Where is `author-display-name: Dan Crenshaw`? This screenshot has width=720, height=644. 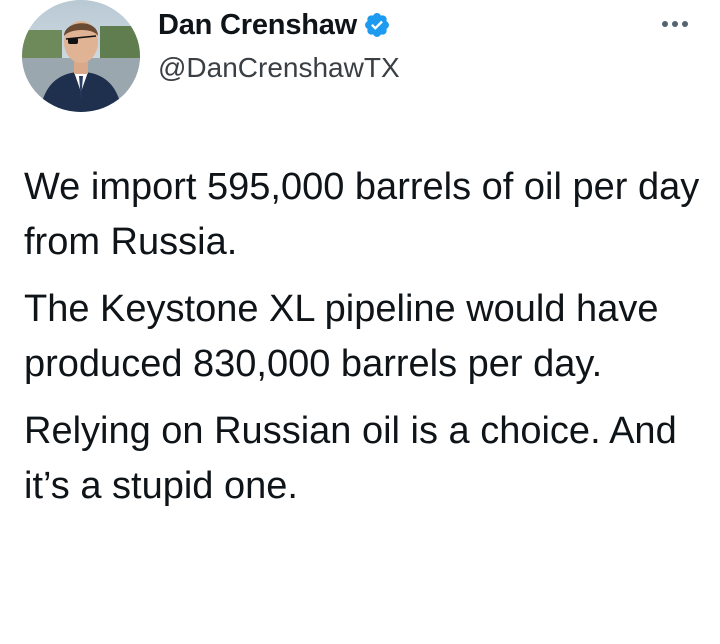
author-display-name: Dan Crenshaw is located at coordinates (257, 25).